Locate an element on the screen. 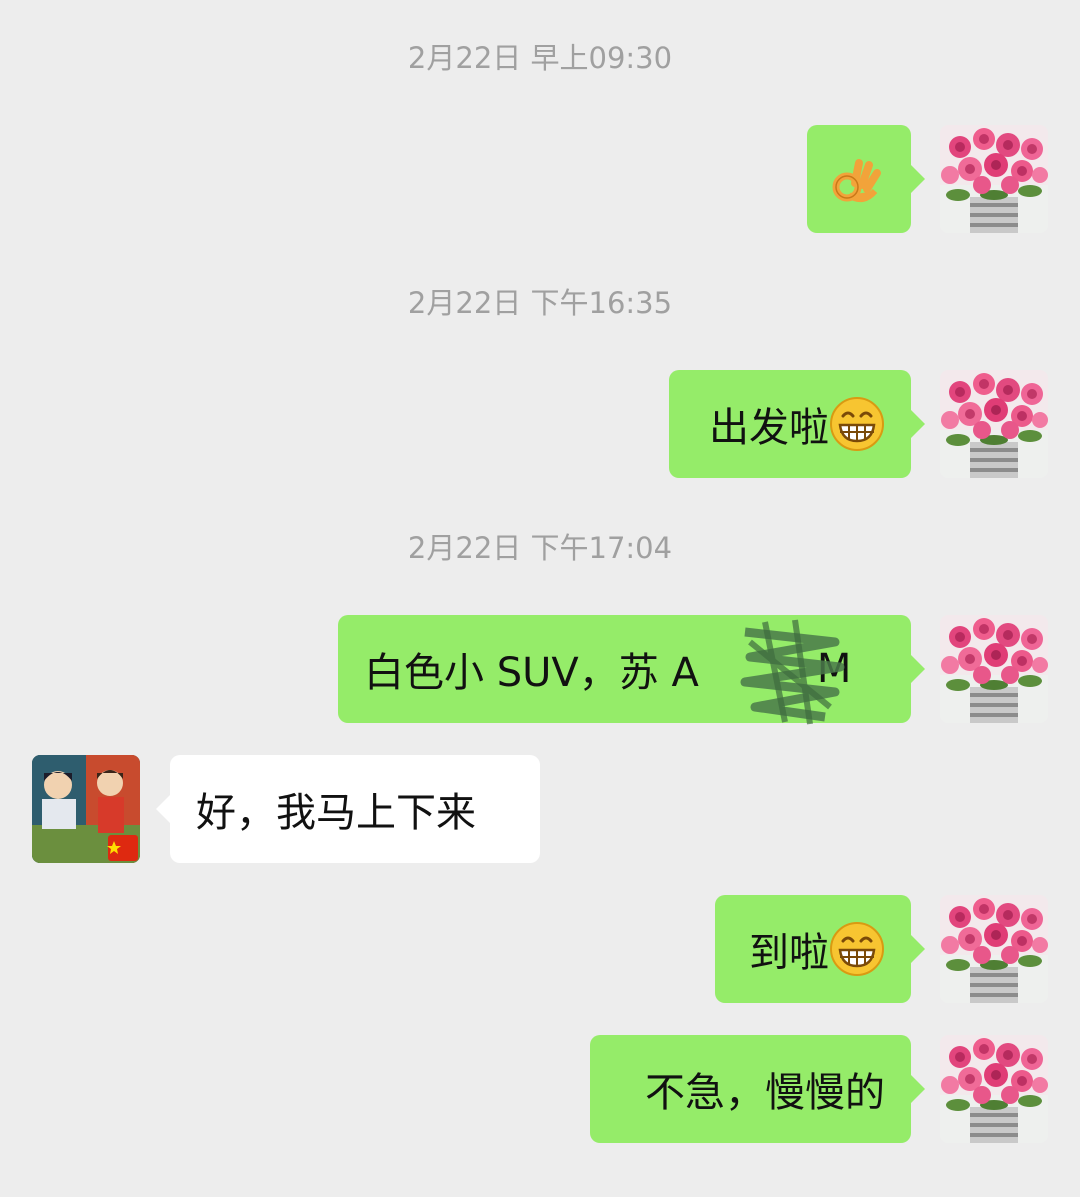 Image resolution: width=1080 pixels, height=1197 pixels. sent-message-bubble: 不急，慢慢的 is located at coordinates (757, 1089).